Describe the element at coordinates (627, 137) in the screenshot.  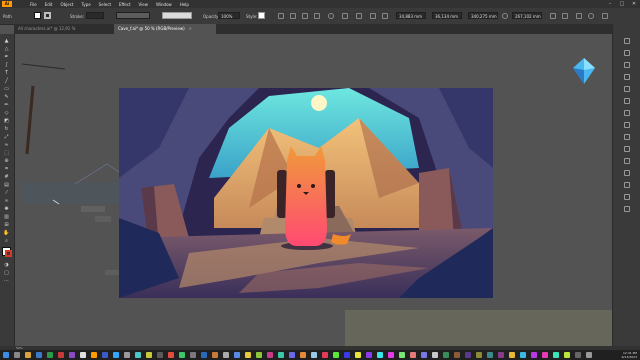
I see `gradient-panel-icon` at that location.